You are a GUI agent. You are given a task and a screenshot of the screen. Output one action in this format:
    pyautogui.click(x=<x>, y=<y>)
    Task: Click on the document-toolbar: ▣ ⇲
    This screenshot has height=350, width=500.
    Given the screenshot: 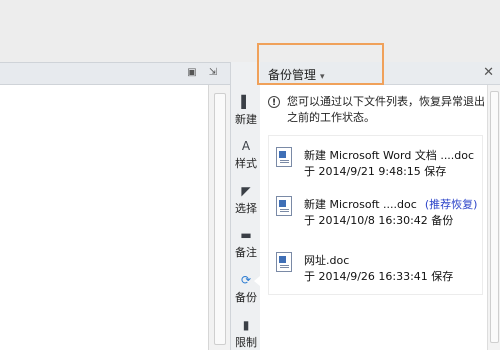 What is the action you would take?
    pyautogui.click(x=115, y=73)
    